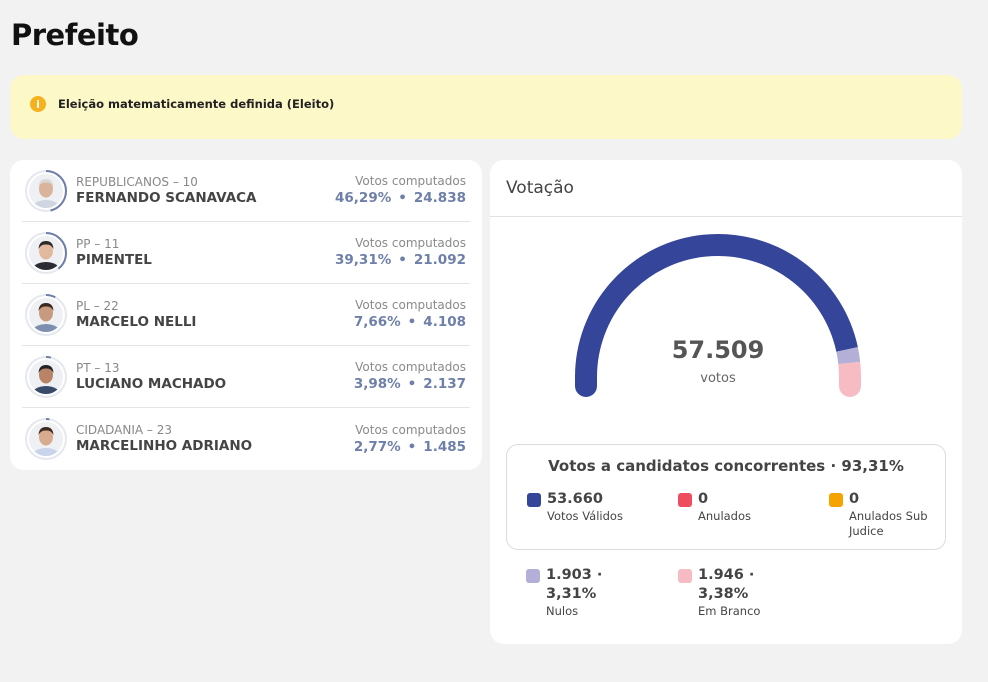 This screenshot has width=988, height=682. I want to click on stat-nulos: 1.903 · 3,31% Nulos, so click(581, 592).